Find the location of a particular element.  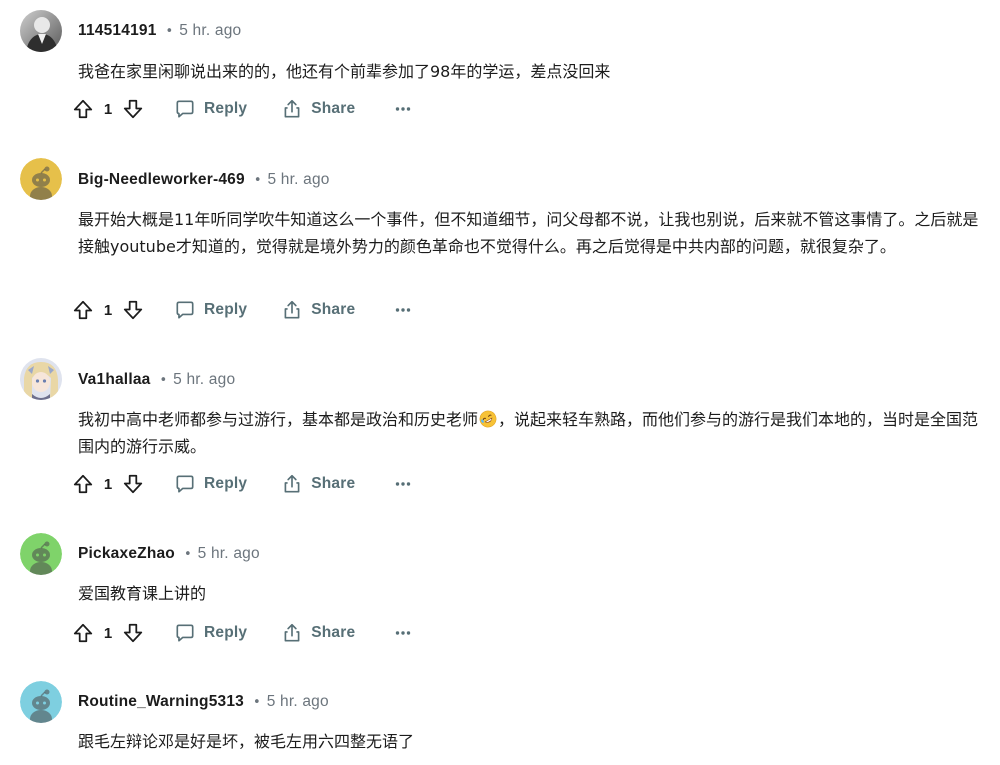

photo-avatar-icon is located at coordinates (41, 31).